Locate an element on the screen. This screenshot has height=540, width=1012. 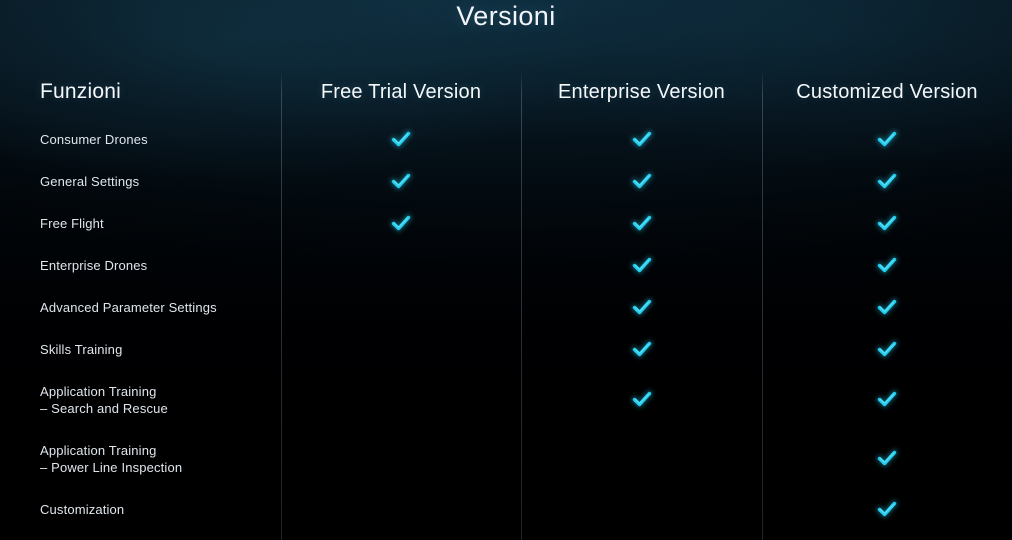
column-header-features: Funzioni is located at coordinates (80, 91).